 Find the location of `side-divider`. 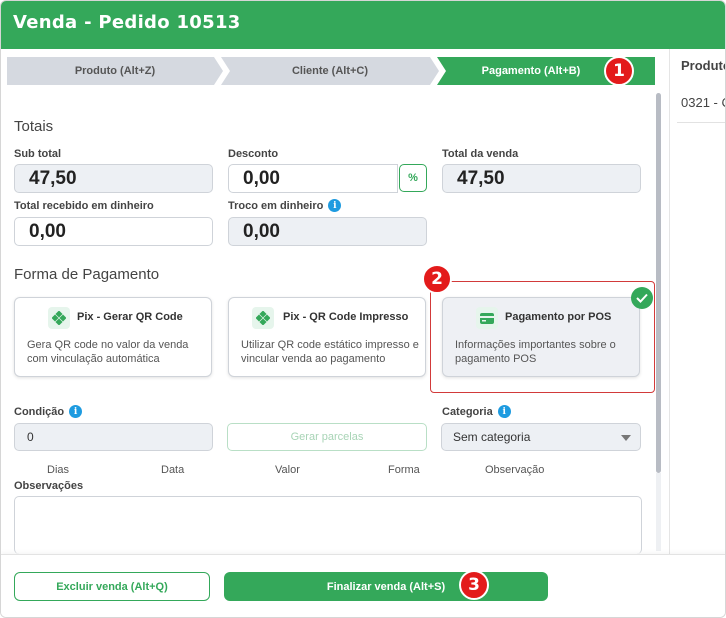

side-divider is located at coordinates (669, 301).